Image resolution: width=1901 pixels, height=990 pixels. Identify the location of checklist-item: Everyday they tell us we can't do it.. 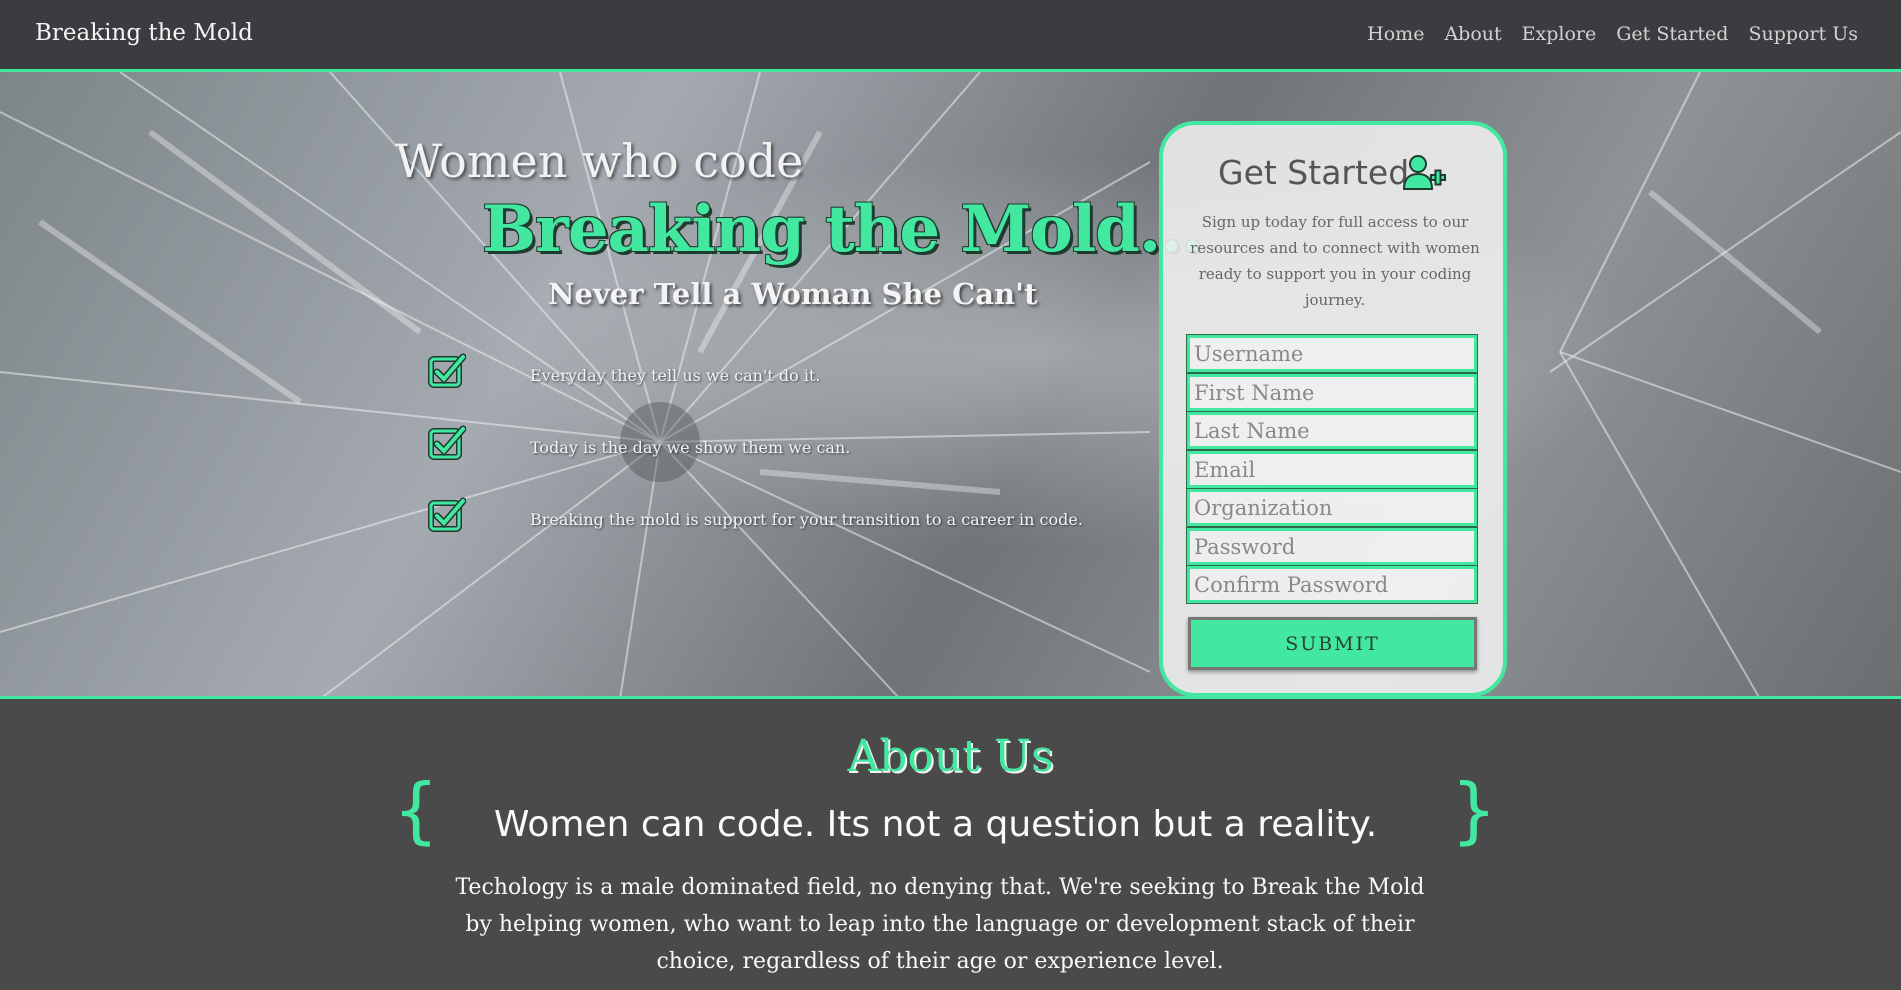
(768, 373).